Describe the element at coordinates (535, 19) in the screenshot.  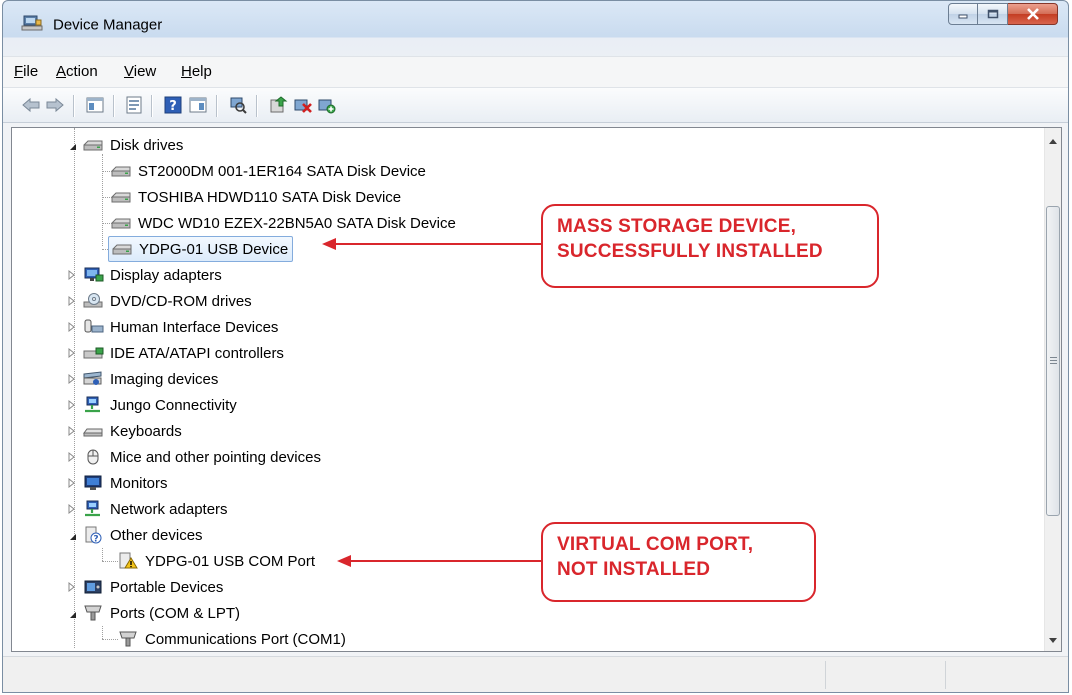
I see `title-bar: Device Manager` at that location.